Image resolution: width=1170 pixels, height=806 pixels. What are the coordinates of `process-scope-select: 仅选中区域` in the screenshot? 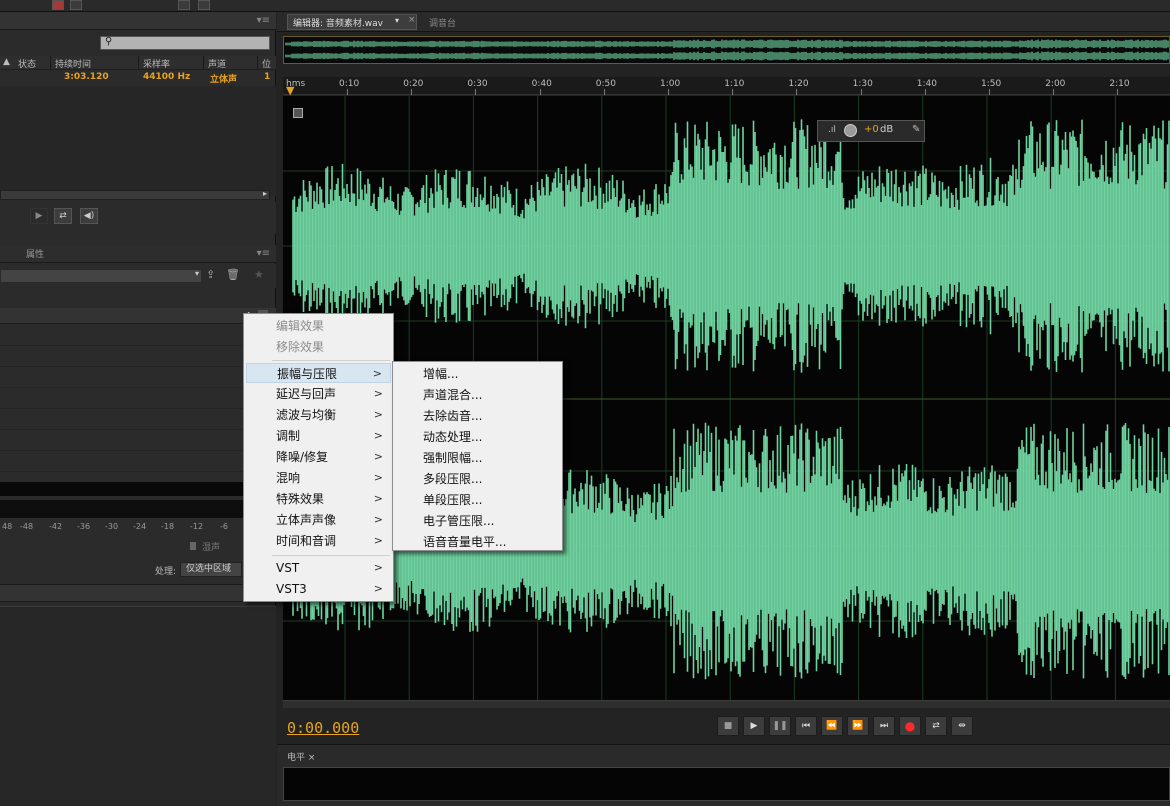 It's located at (211, 569).